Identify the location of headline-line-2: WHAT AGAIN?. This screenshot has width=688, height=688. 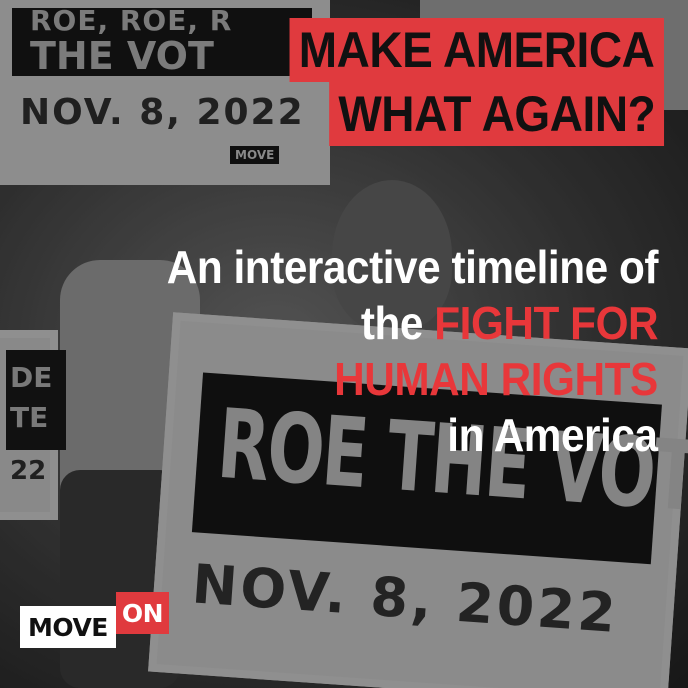
(496, 114).